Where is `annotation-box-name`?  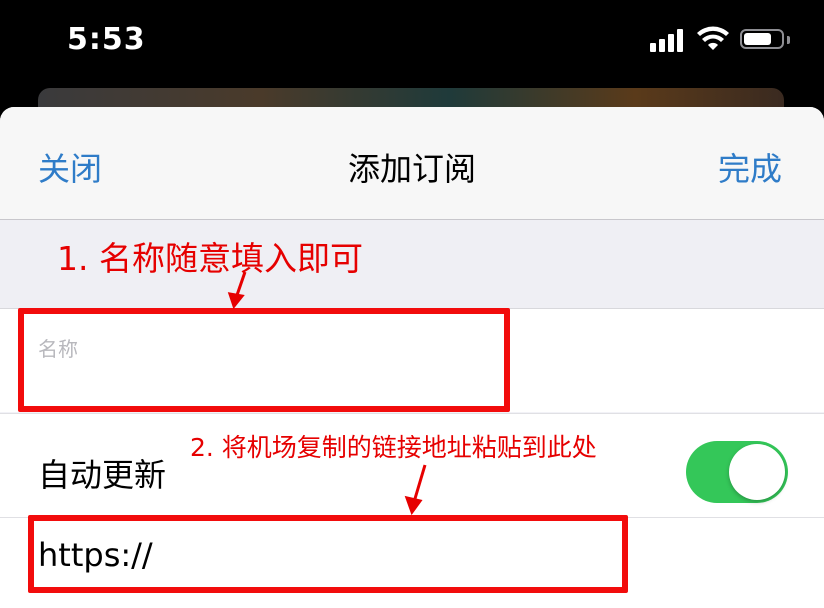 annotation-box-name is located at coordinates (264, 360).